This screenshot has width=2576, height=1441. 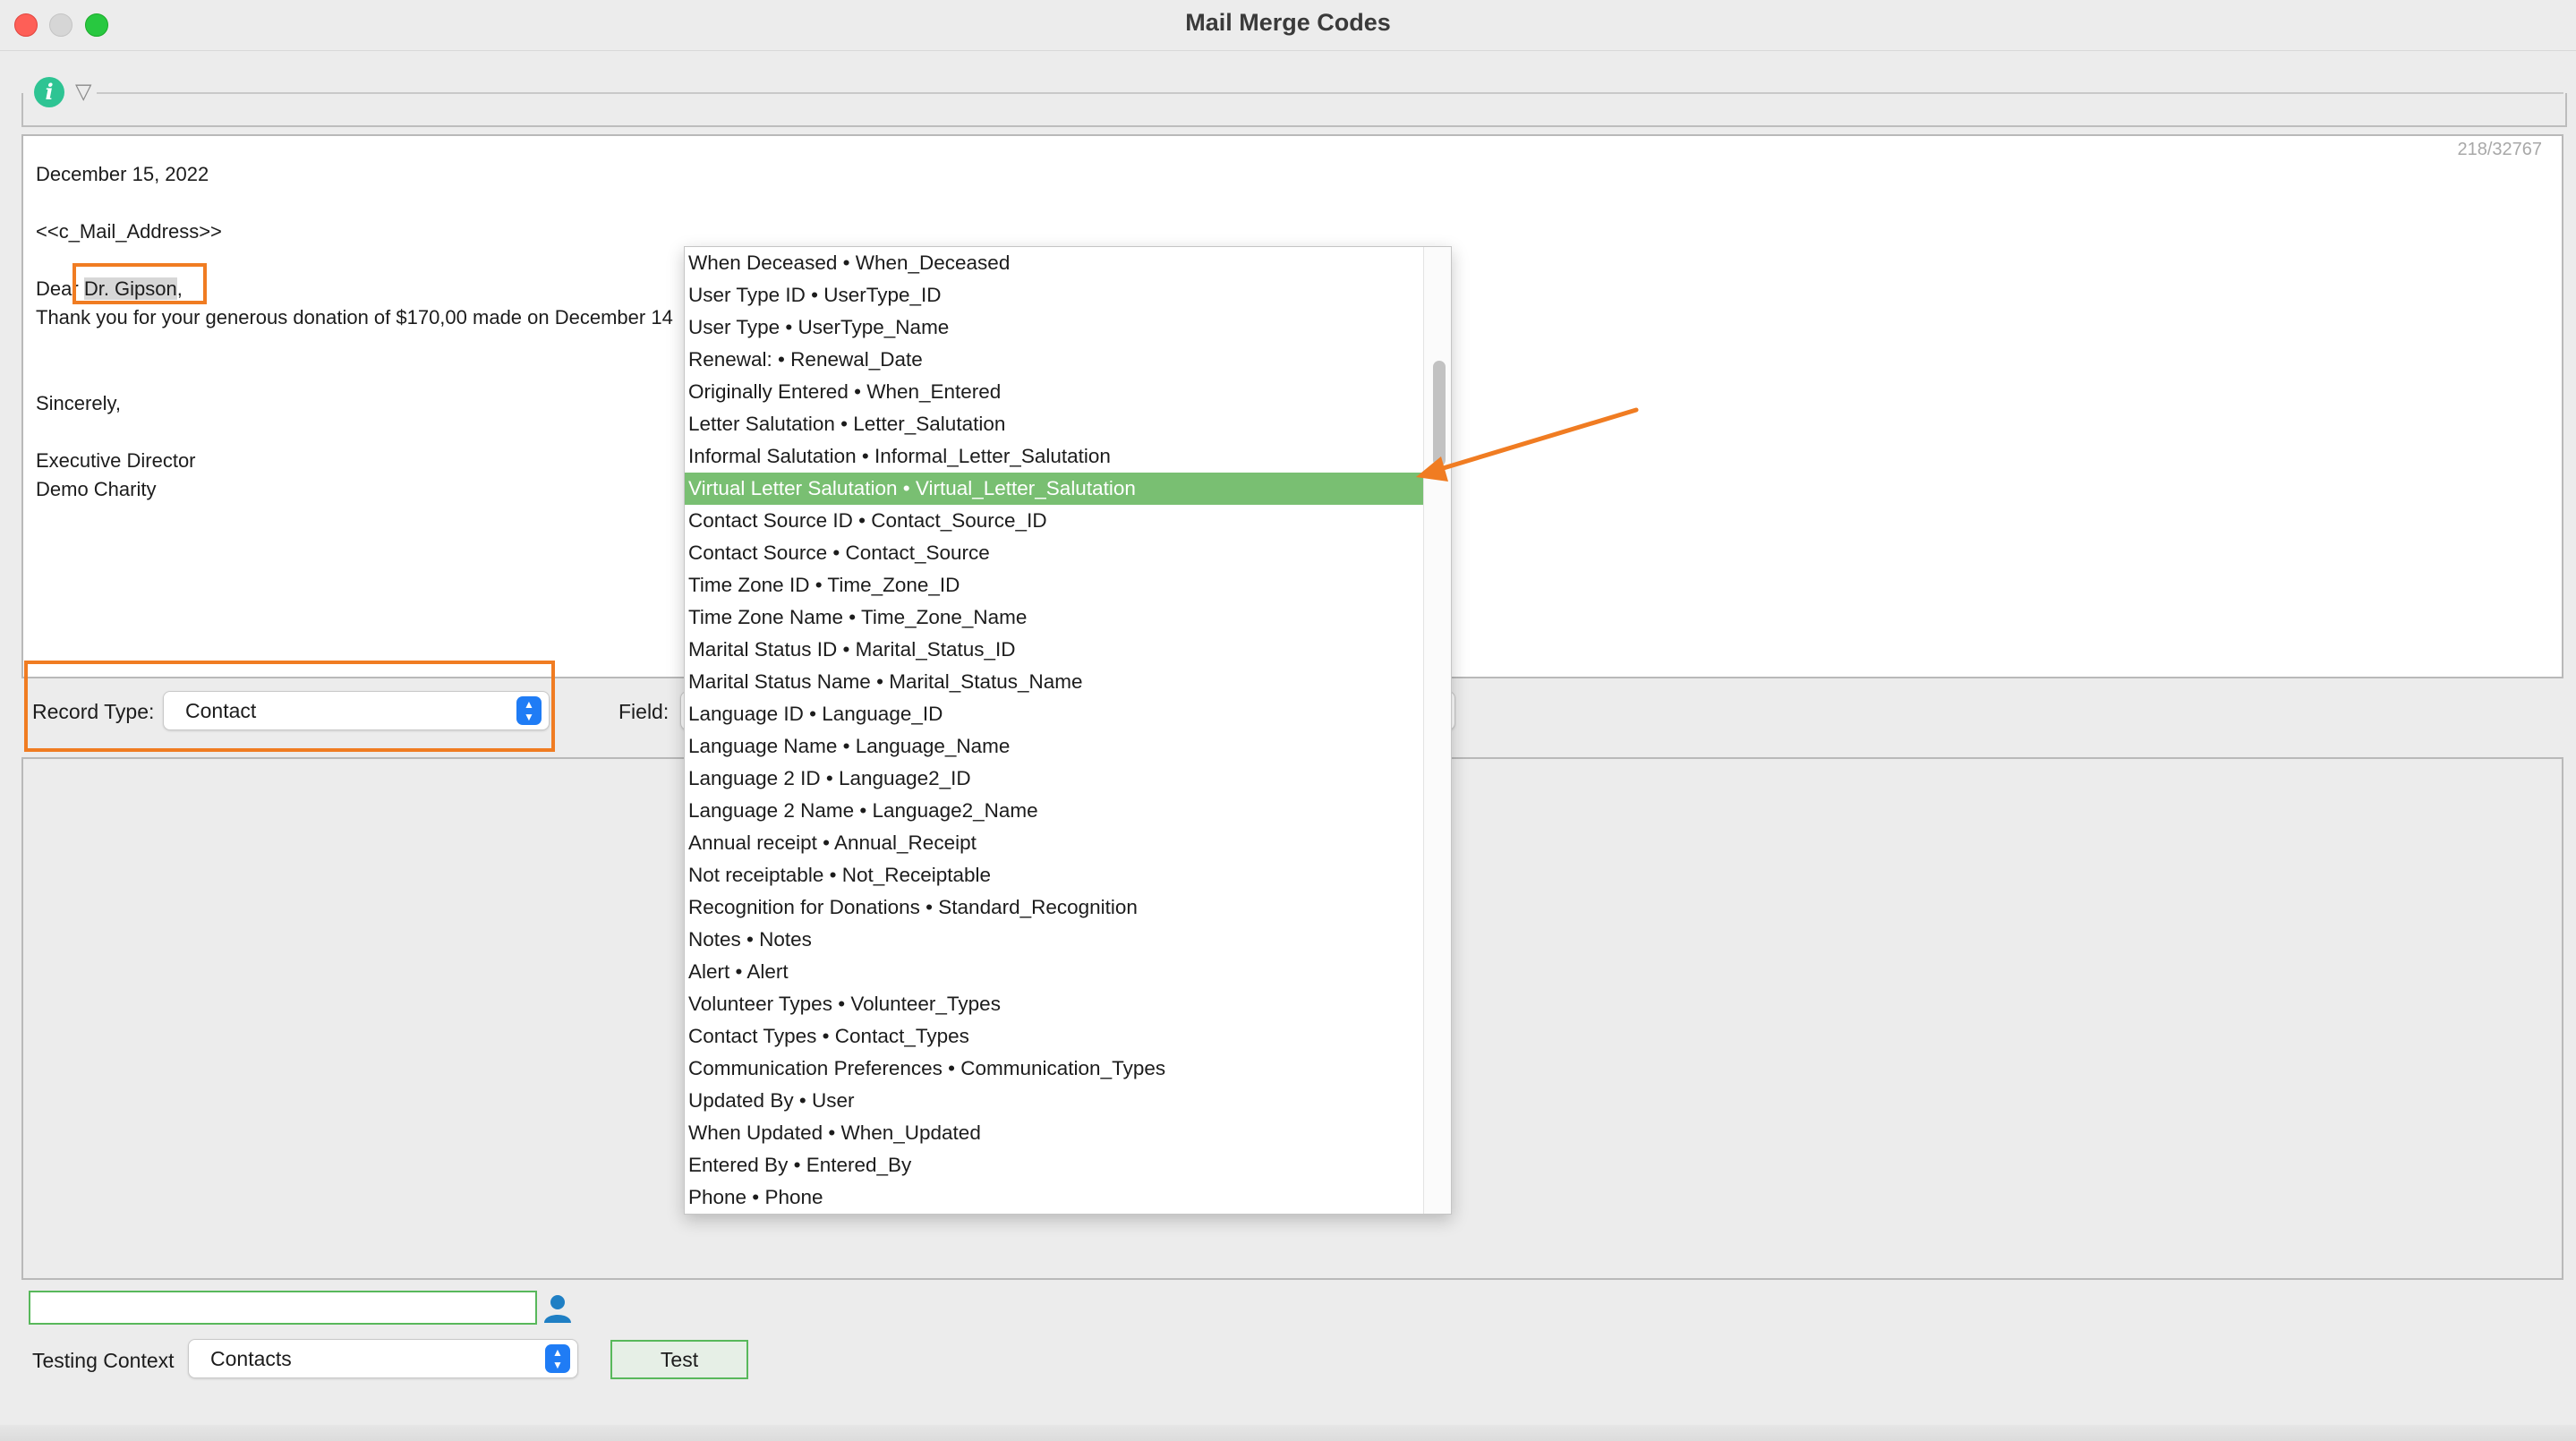 I want to click on field-option: Language 2 ID • Language2_ID, so click(x=1054, y=779).